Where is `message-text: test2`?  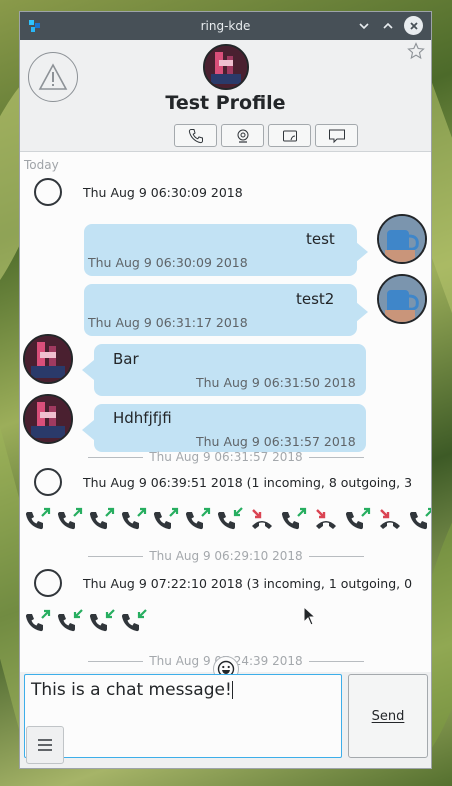
message-text: test2 is located at coordinates (315, 299).